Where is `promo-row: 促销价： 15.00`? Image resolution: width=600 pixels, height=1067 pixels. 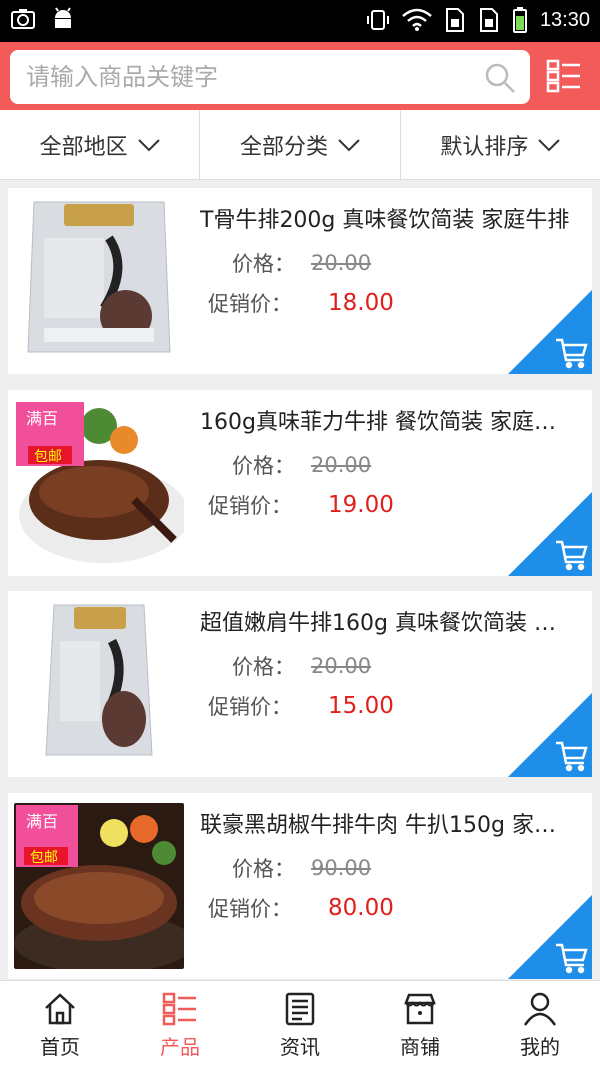 promo-row: 促销价： 15.00 is located at coordinates (301, 706).